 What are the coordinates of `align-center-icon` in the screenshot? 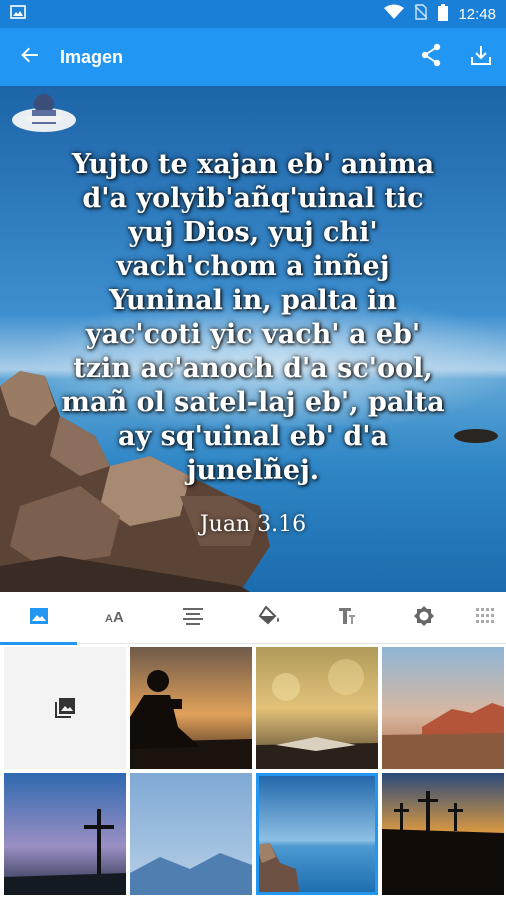 It's located at (192, 618).